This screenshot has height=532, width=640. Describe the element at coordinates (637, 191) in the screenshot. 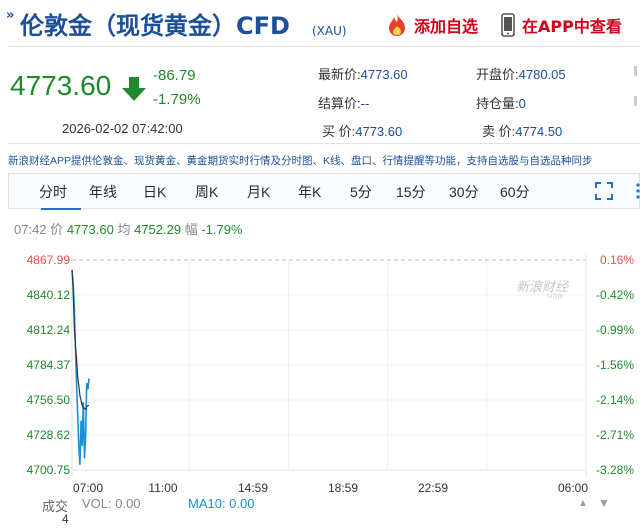

I see `more-icon` at that location.